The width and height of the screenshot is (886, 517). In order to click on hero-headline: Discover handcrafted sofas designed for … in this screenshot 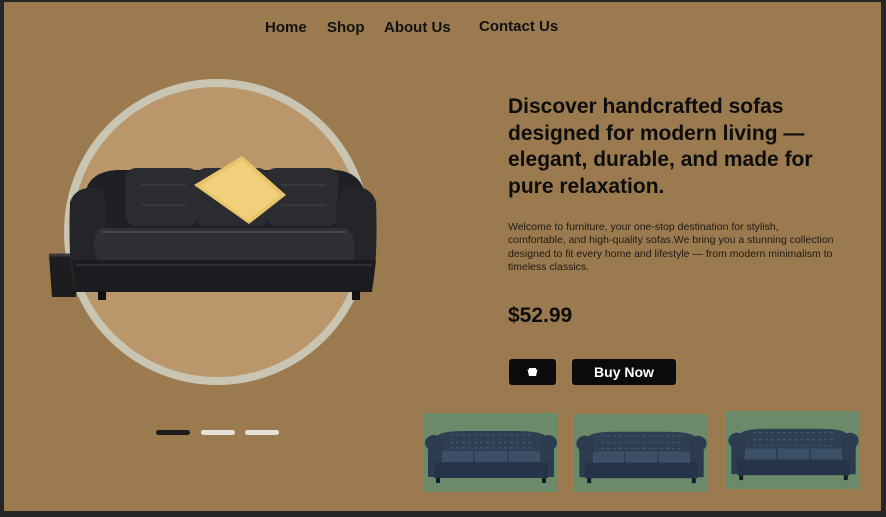, I will do `click(660, 146)`.